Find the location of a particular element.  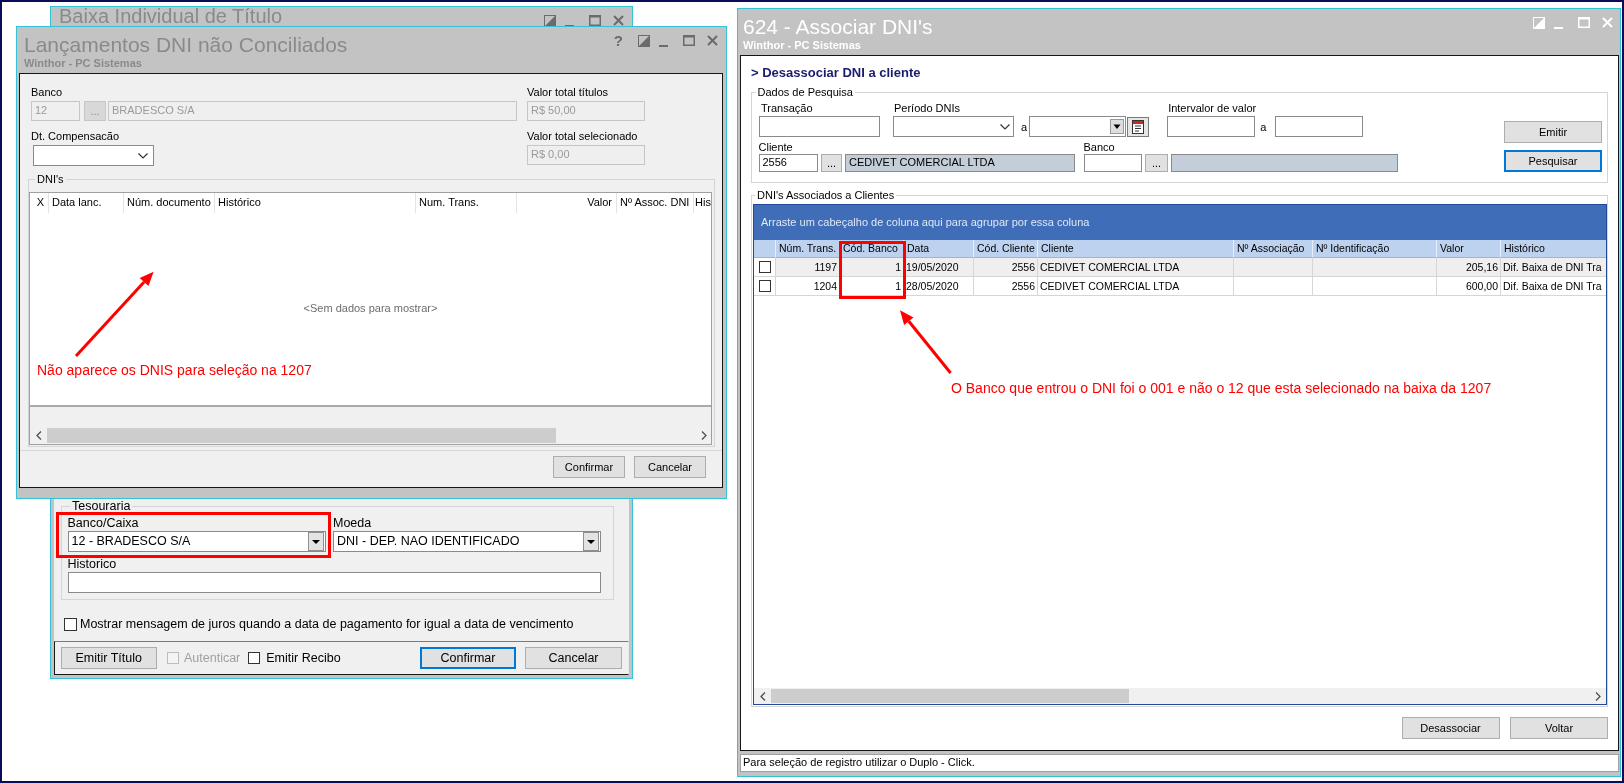

window-title: Lançamentos DNI não Conciliados is located at coordinates (186, 45).